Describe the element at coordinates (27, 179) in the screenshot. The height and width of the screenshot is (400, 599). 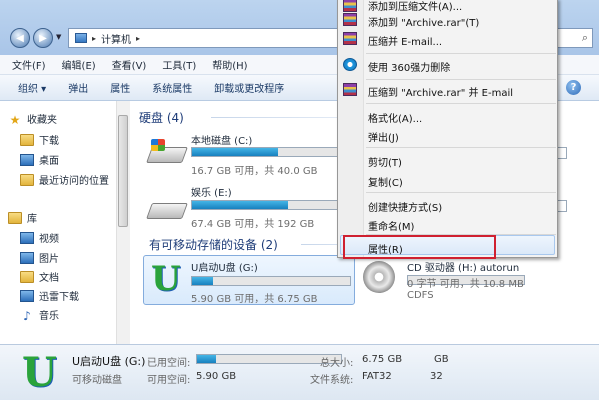
I see `recent-places-icon` at that location.